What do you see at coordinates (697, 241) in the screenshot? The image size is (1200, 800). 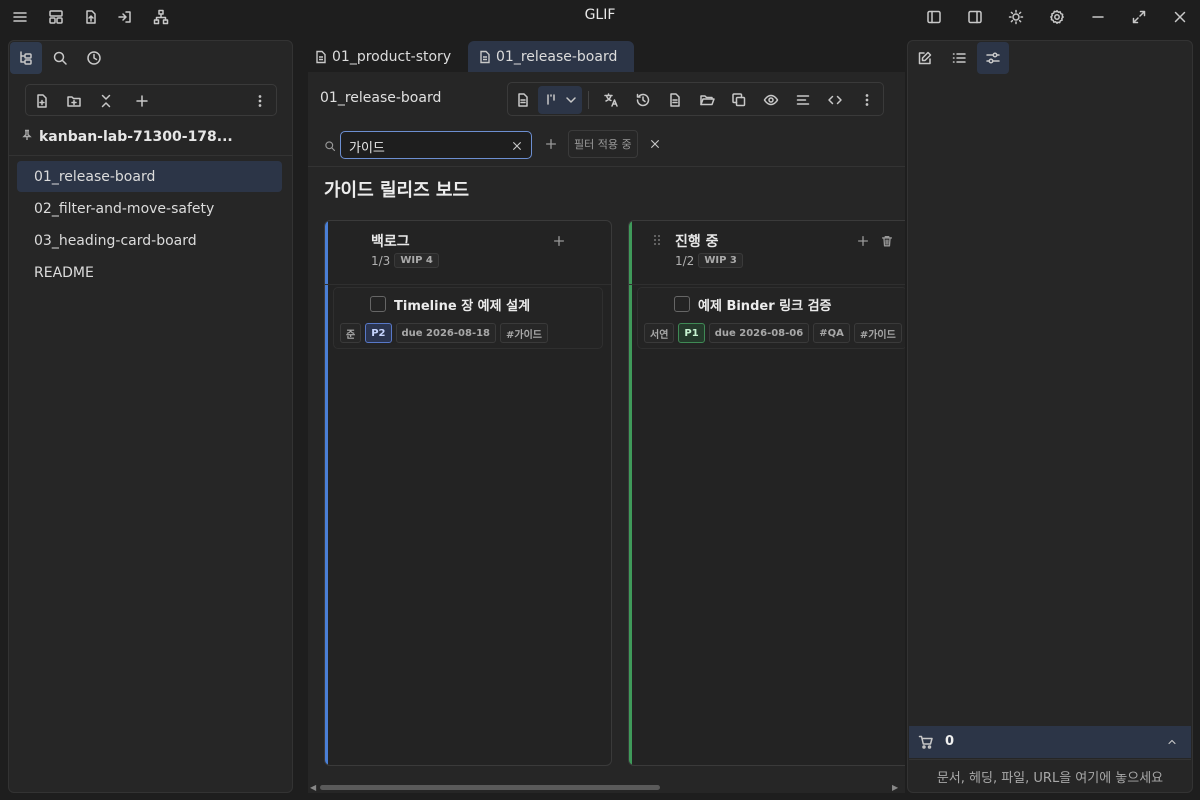 I see `lane-title: 진행 중` at bounding box center [697, 241].